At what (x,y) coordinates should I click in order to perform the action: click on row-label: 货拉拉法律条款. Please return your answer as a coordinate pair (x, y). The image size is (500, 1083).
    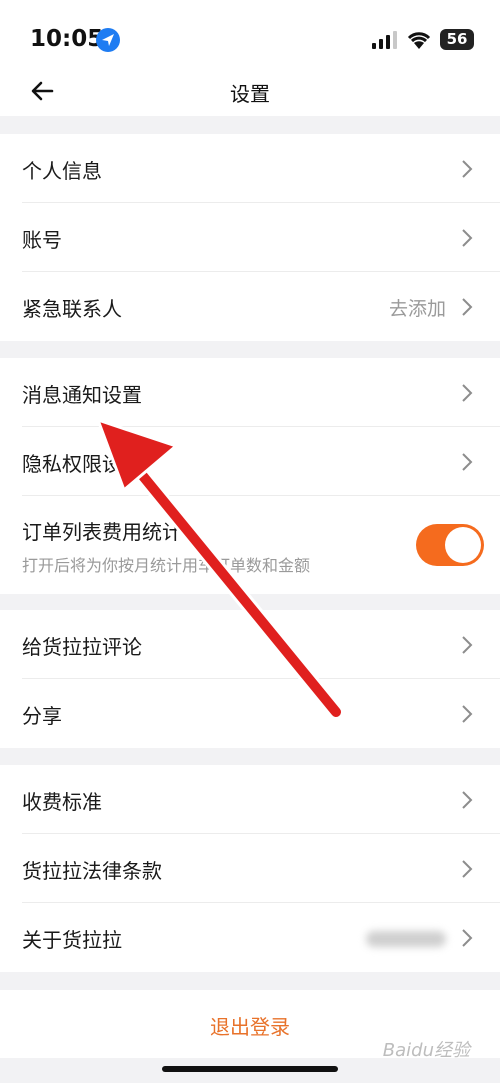
    Looking at the image, I should click on (92, 871).